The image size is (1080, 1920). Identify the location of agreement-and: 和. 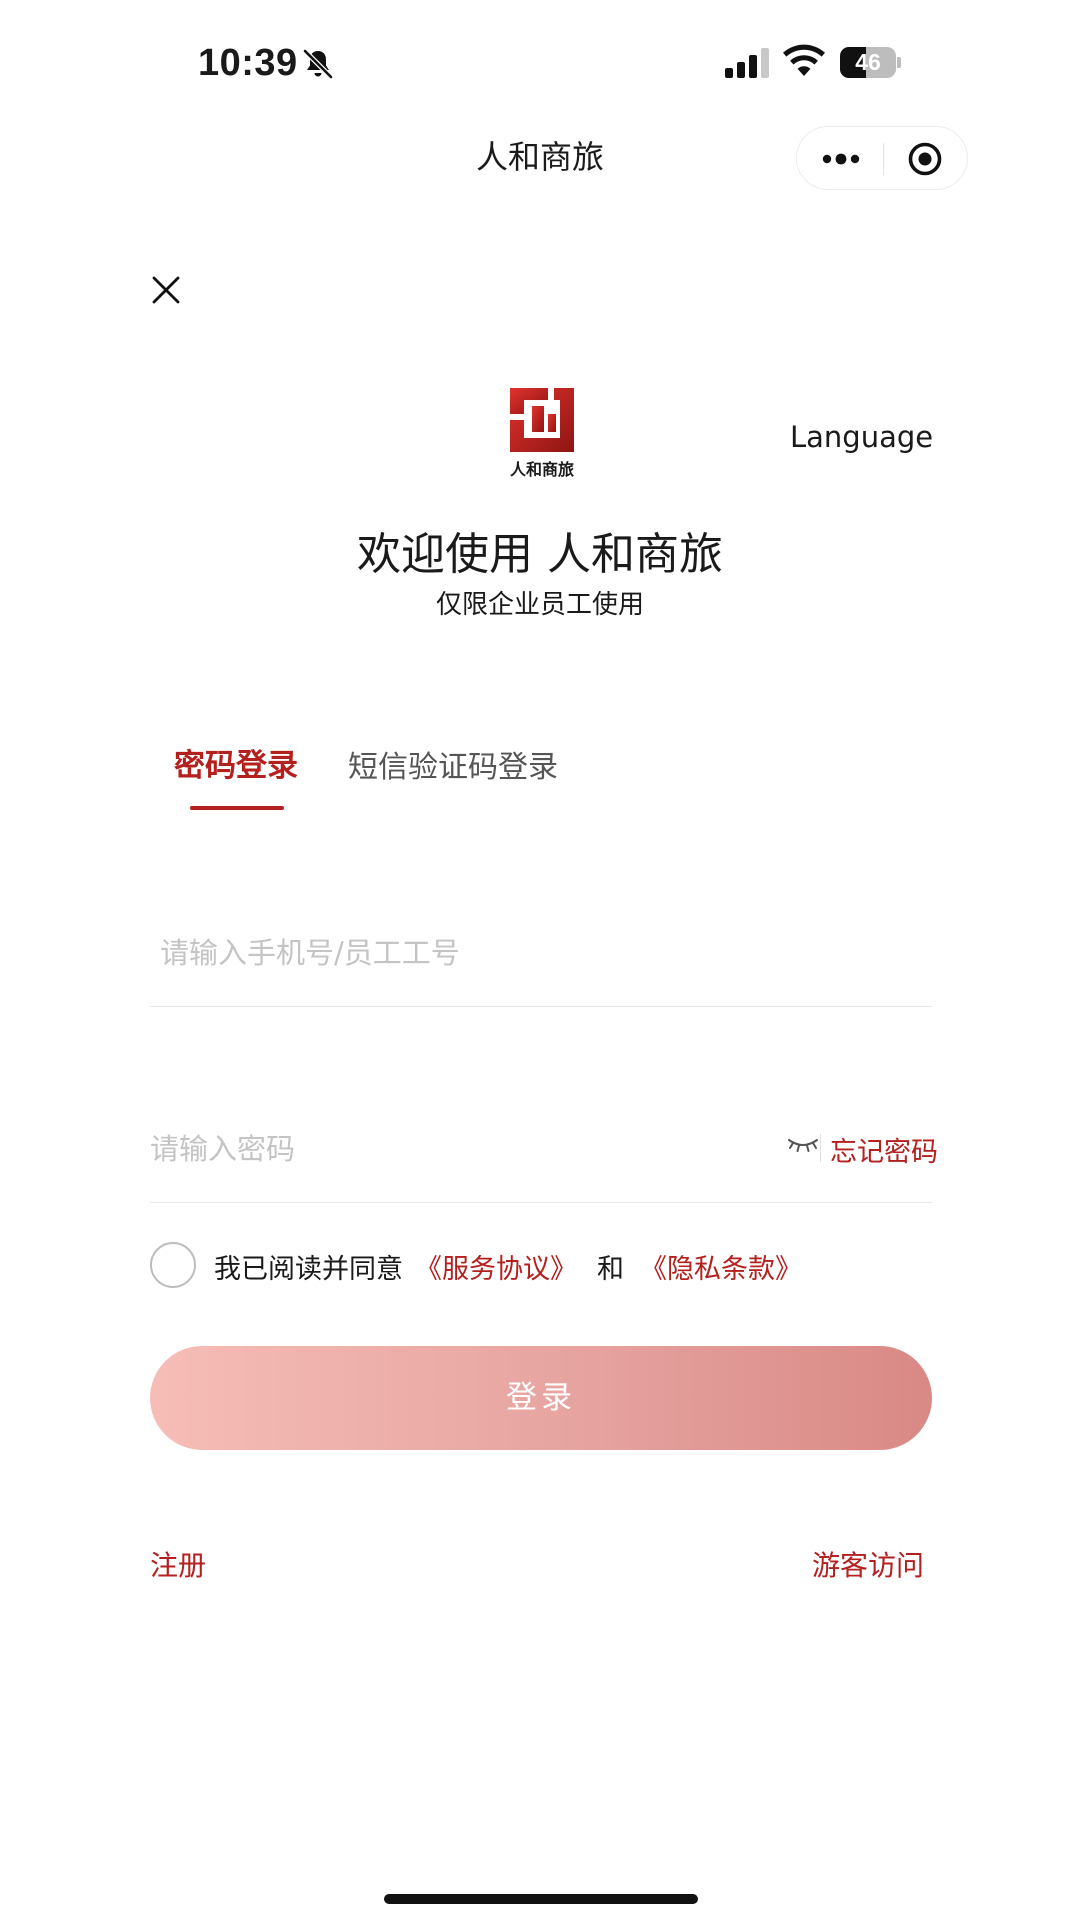
(610, 1269).